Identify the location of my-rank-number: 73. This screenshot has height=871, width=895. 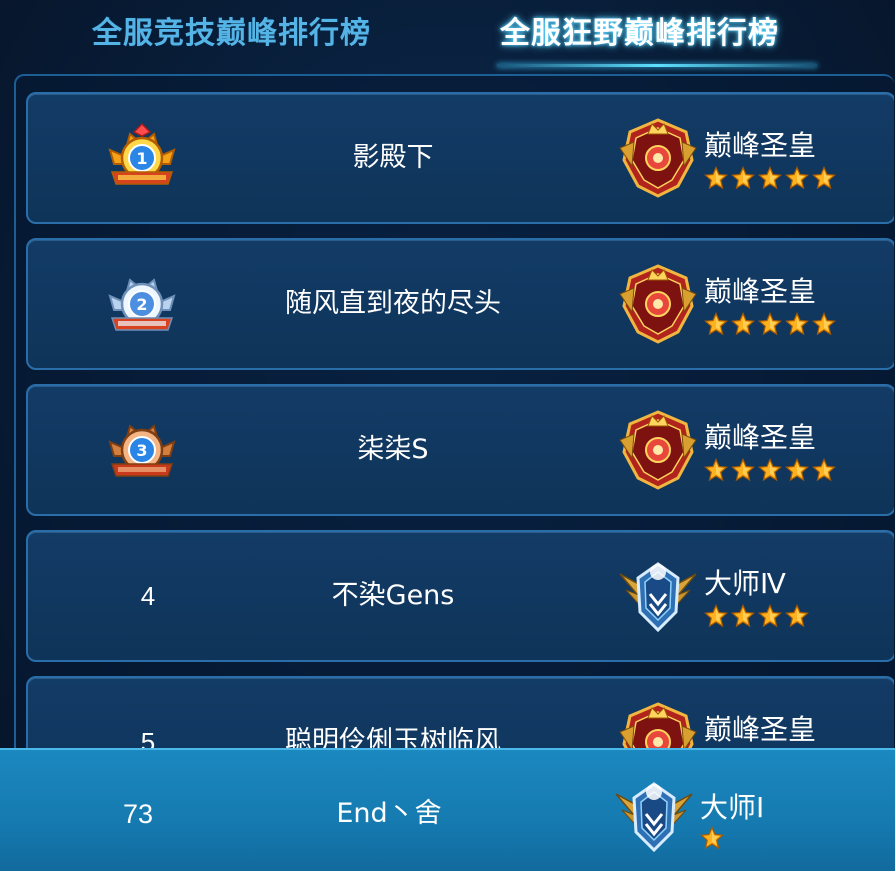
(138, 814).